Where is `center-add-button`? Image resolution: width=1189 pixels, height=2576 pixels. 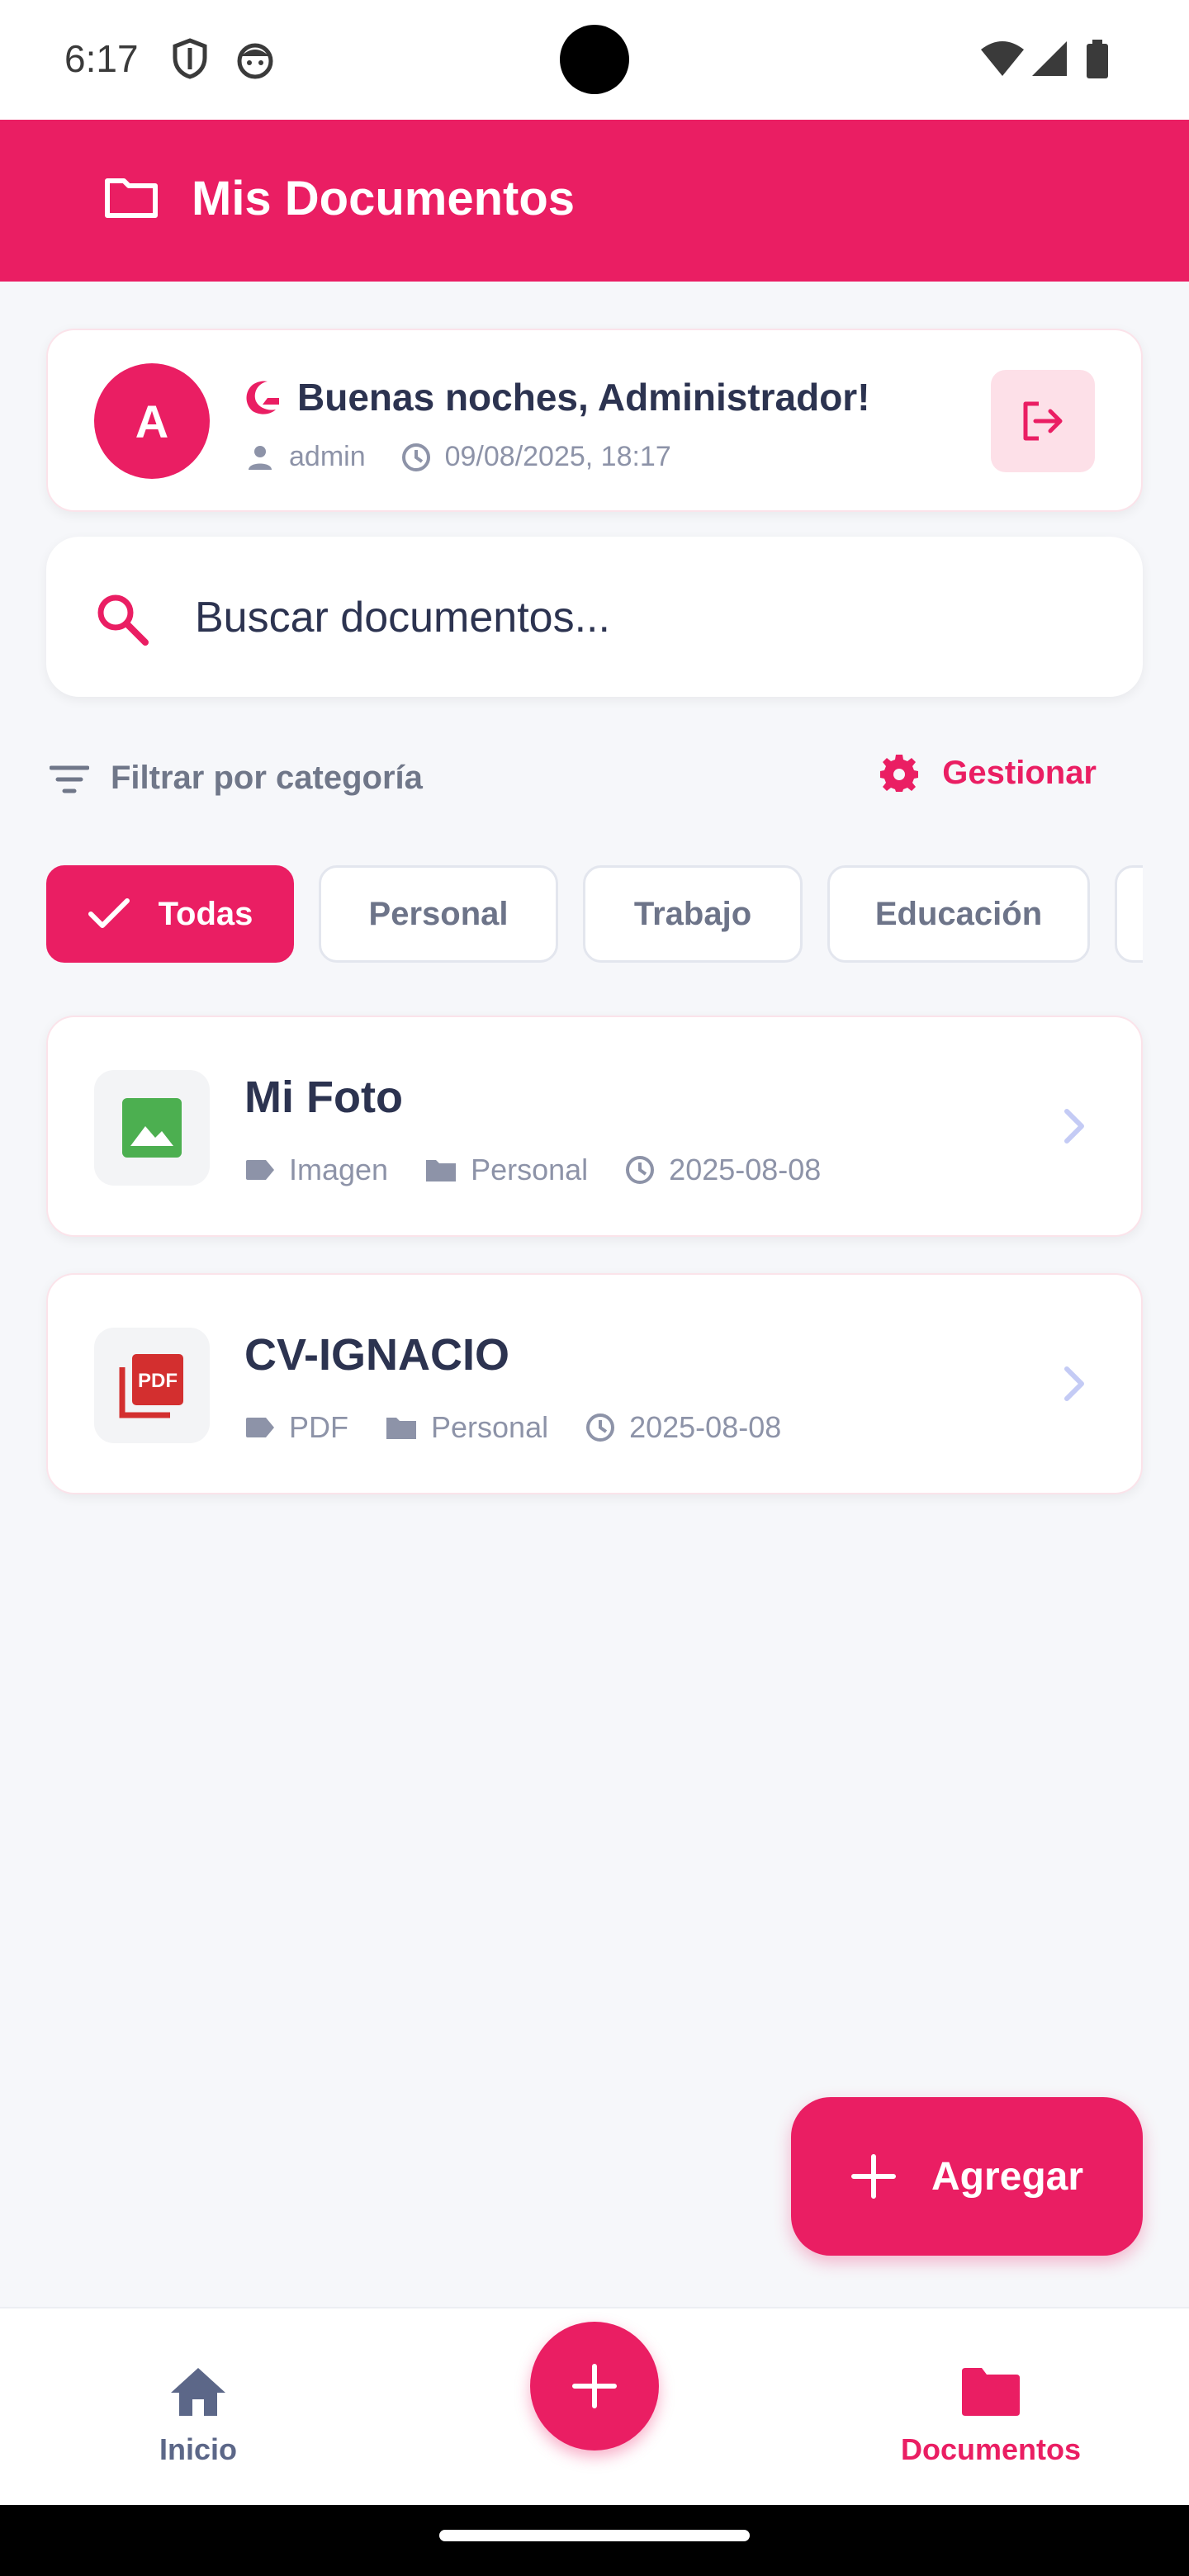
center-add-button is located at coordinates (594, 2386).